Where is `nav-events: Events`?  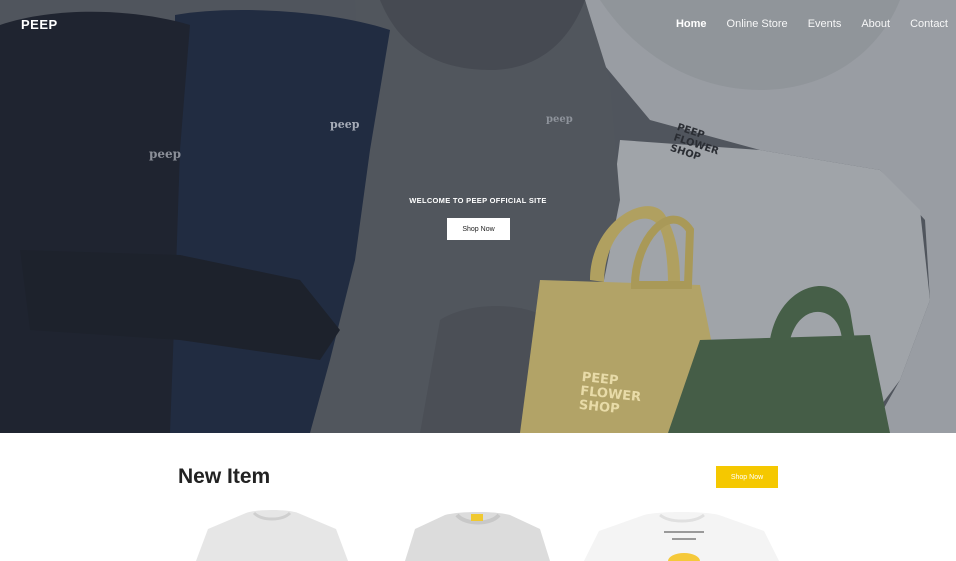
nav-events: Events is located at coordinates (825, 24).